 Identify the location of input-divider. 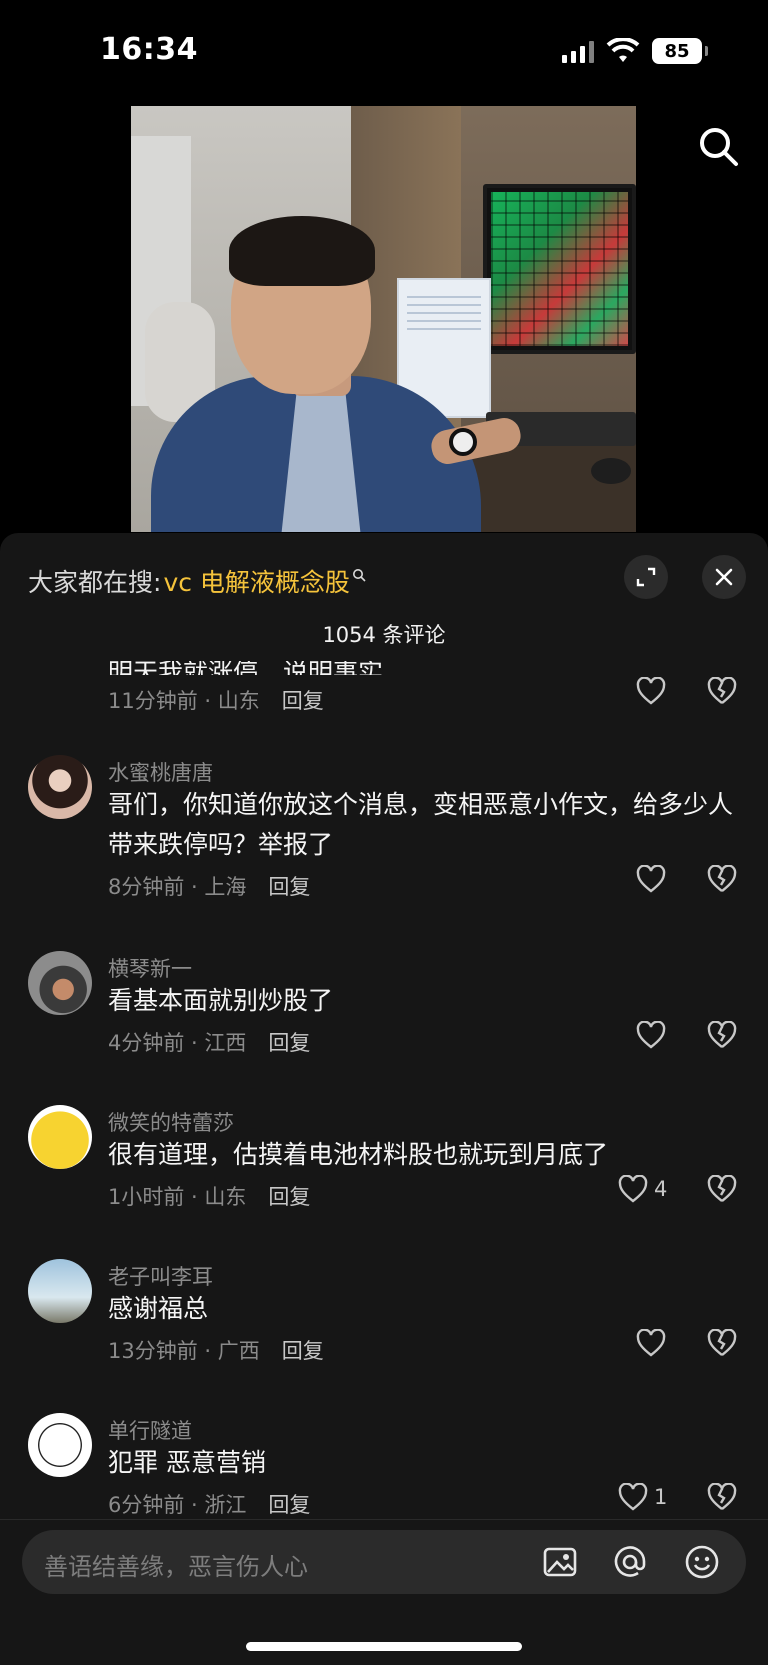
(384, 1519).